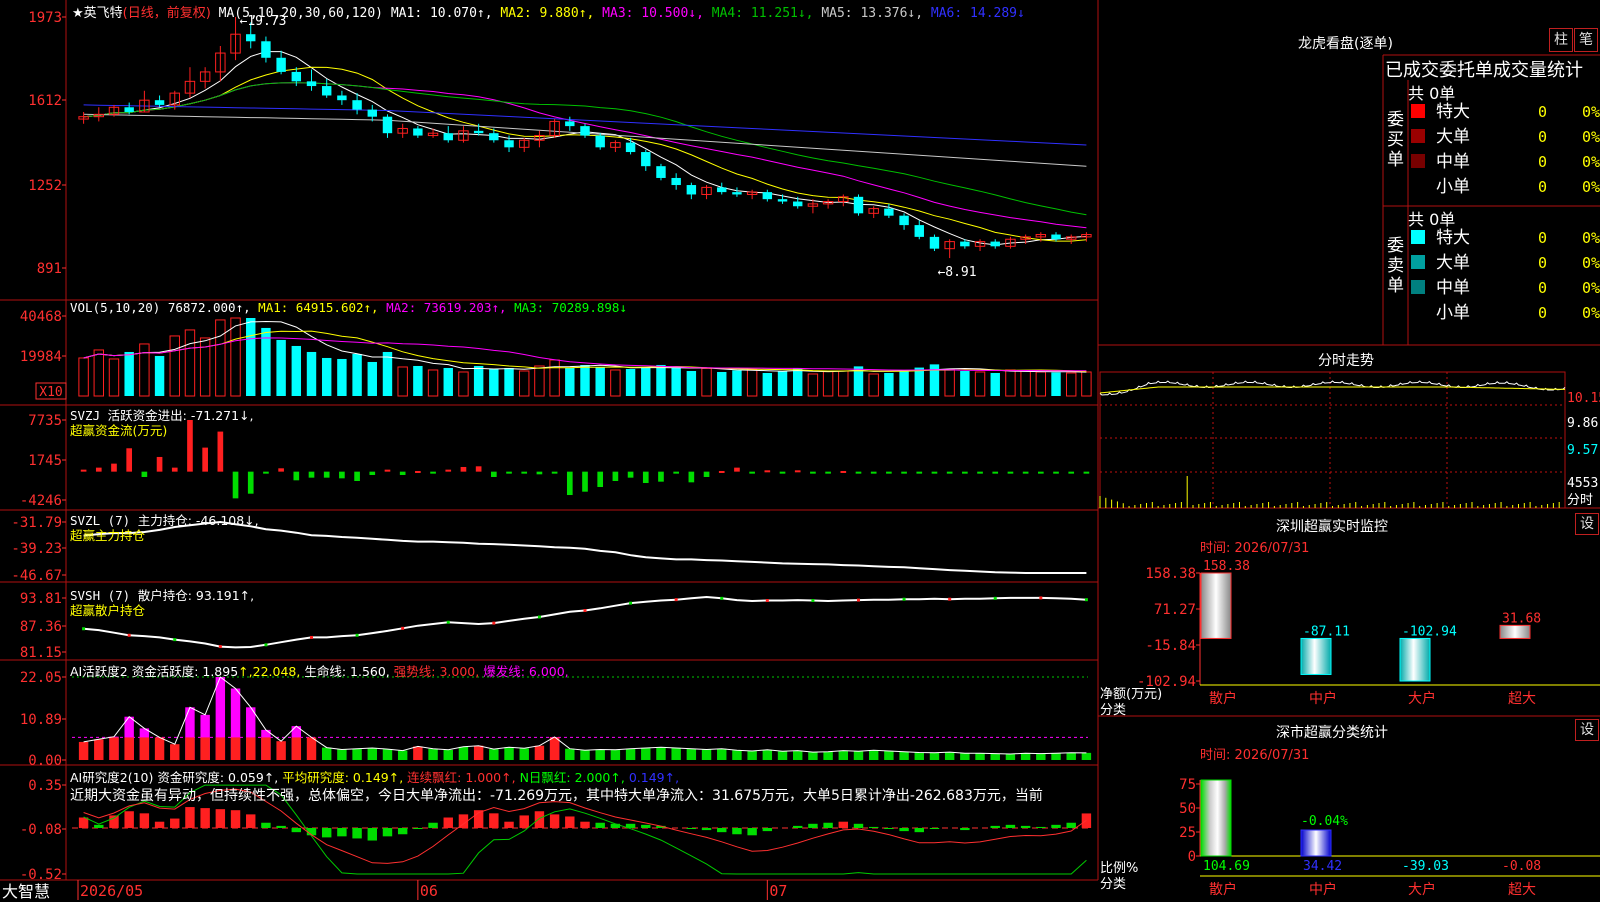 Image resolution: width=1600 pixels, height=902 pixels. What do you see at coordinates (269, 671) in the screenshot?
I see `ai2-text2: ↑,22.048,` at bounding box center [269, 671].